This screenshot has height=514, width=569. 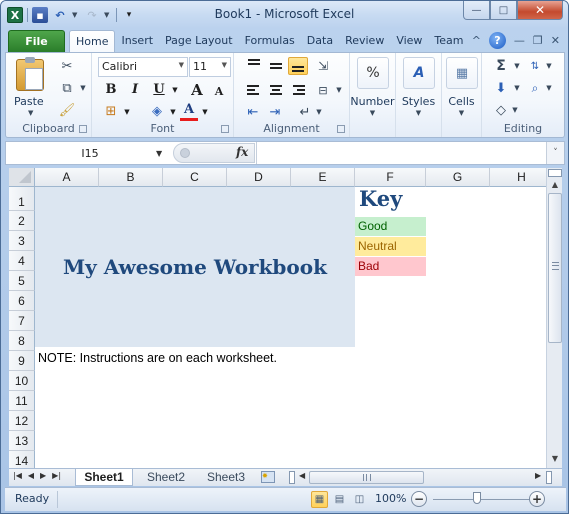 What do you see at coordinates (540, 10) in the screenshot?
I see `close-button: ✕` at bounding box center [540, 10].